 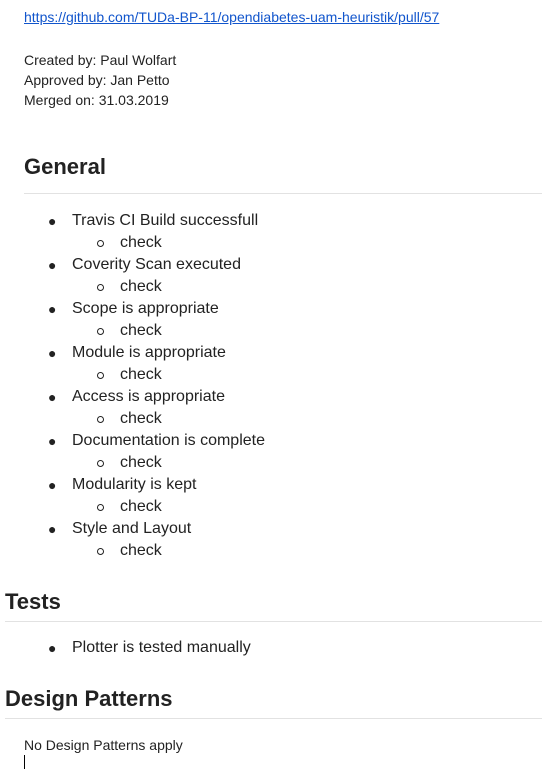 What do you see at coordinates (65, 166) in the screenshot?
I see `section-heading-general: General` at bounding box center [65, 166].